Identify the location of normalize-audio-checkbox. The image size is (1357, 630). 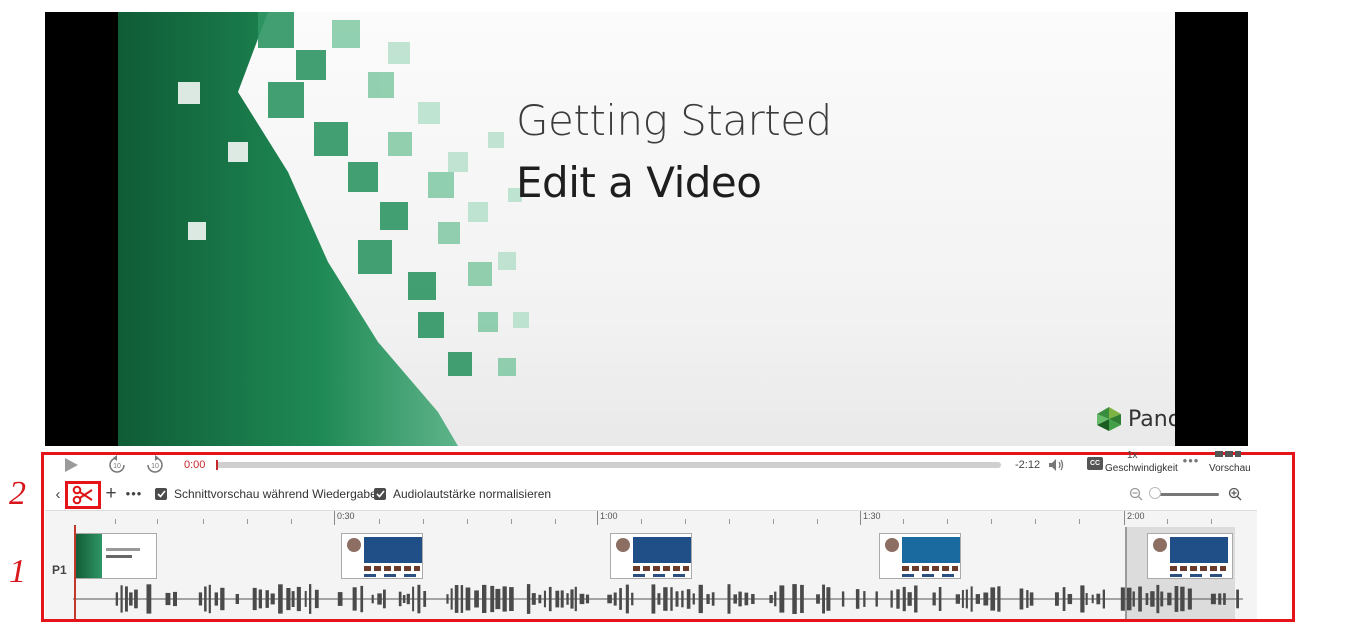
(380, 494).